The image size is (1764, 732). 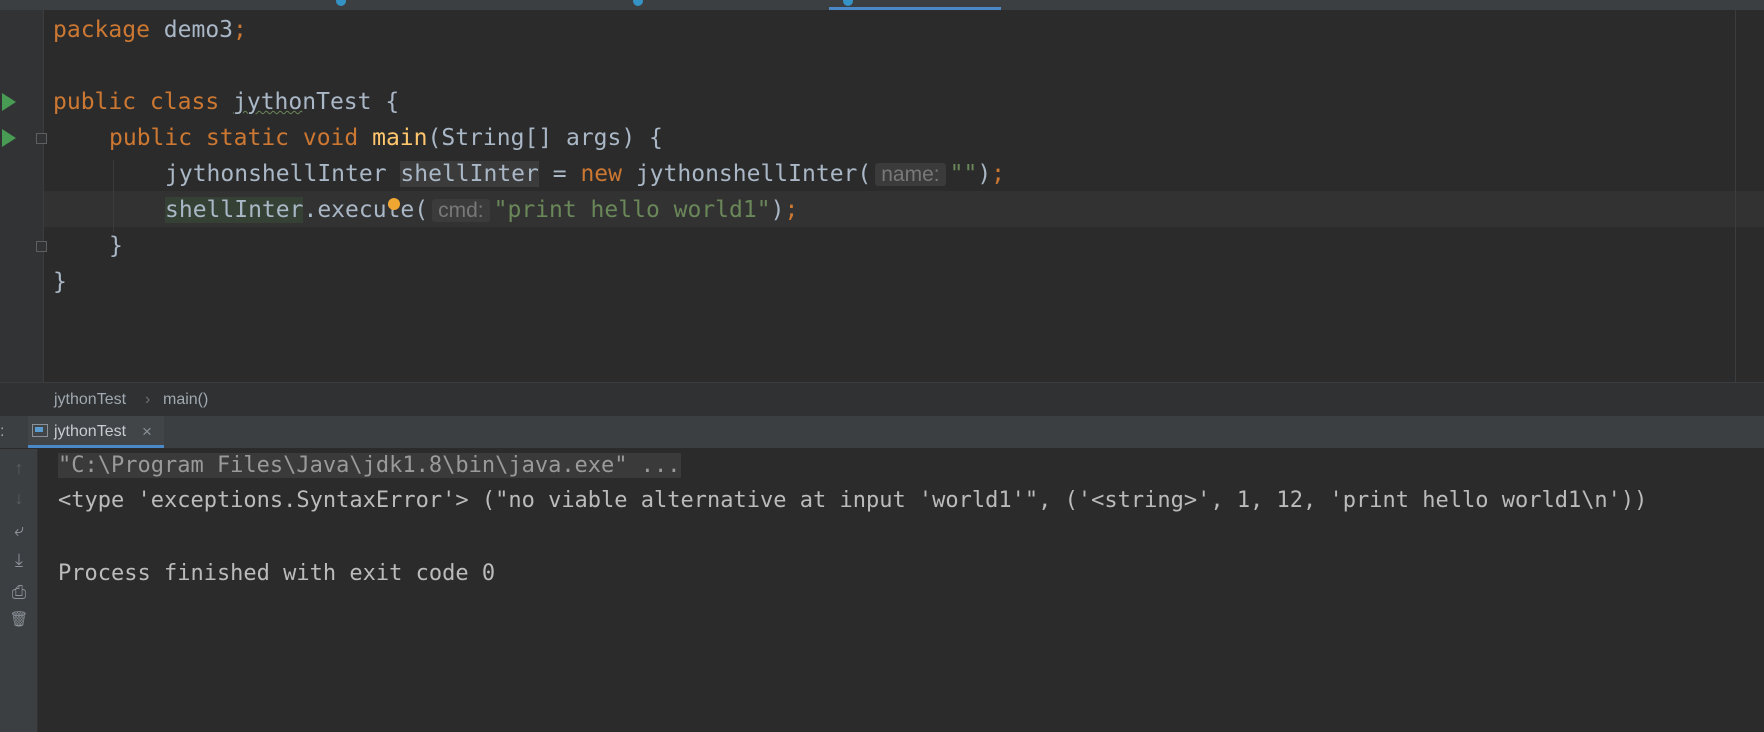 What do you see at coordinates (9, 102) in the screenshot?
I see `run-class-icon` at bounding box center [9, 102].